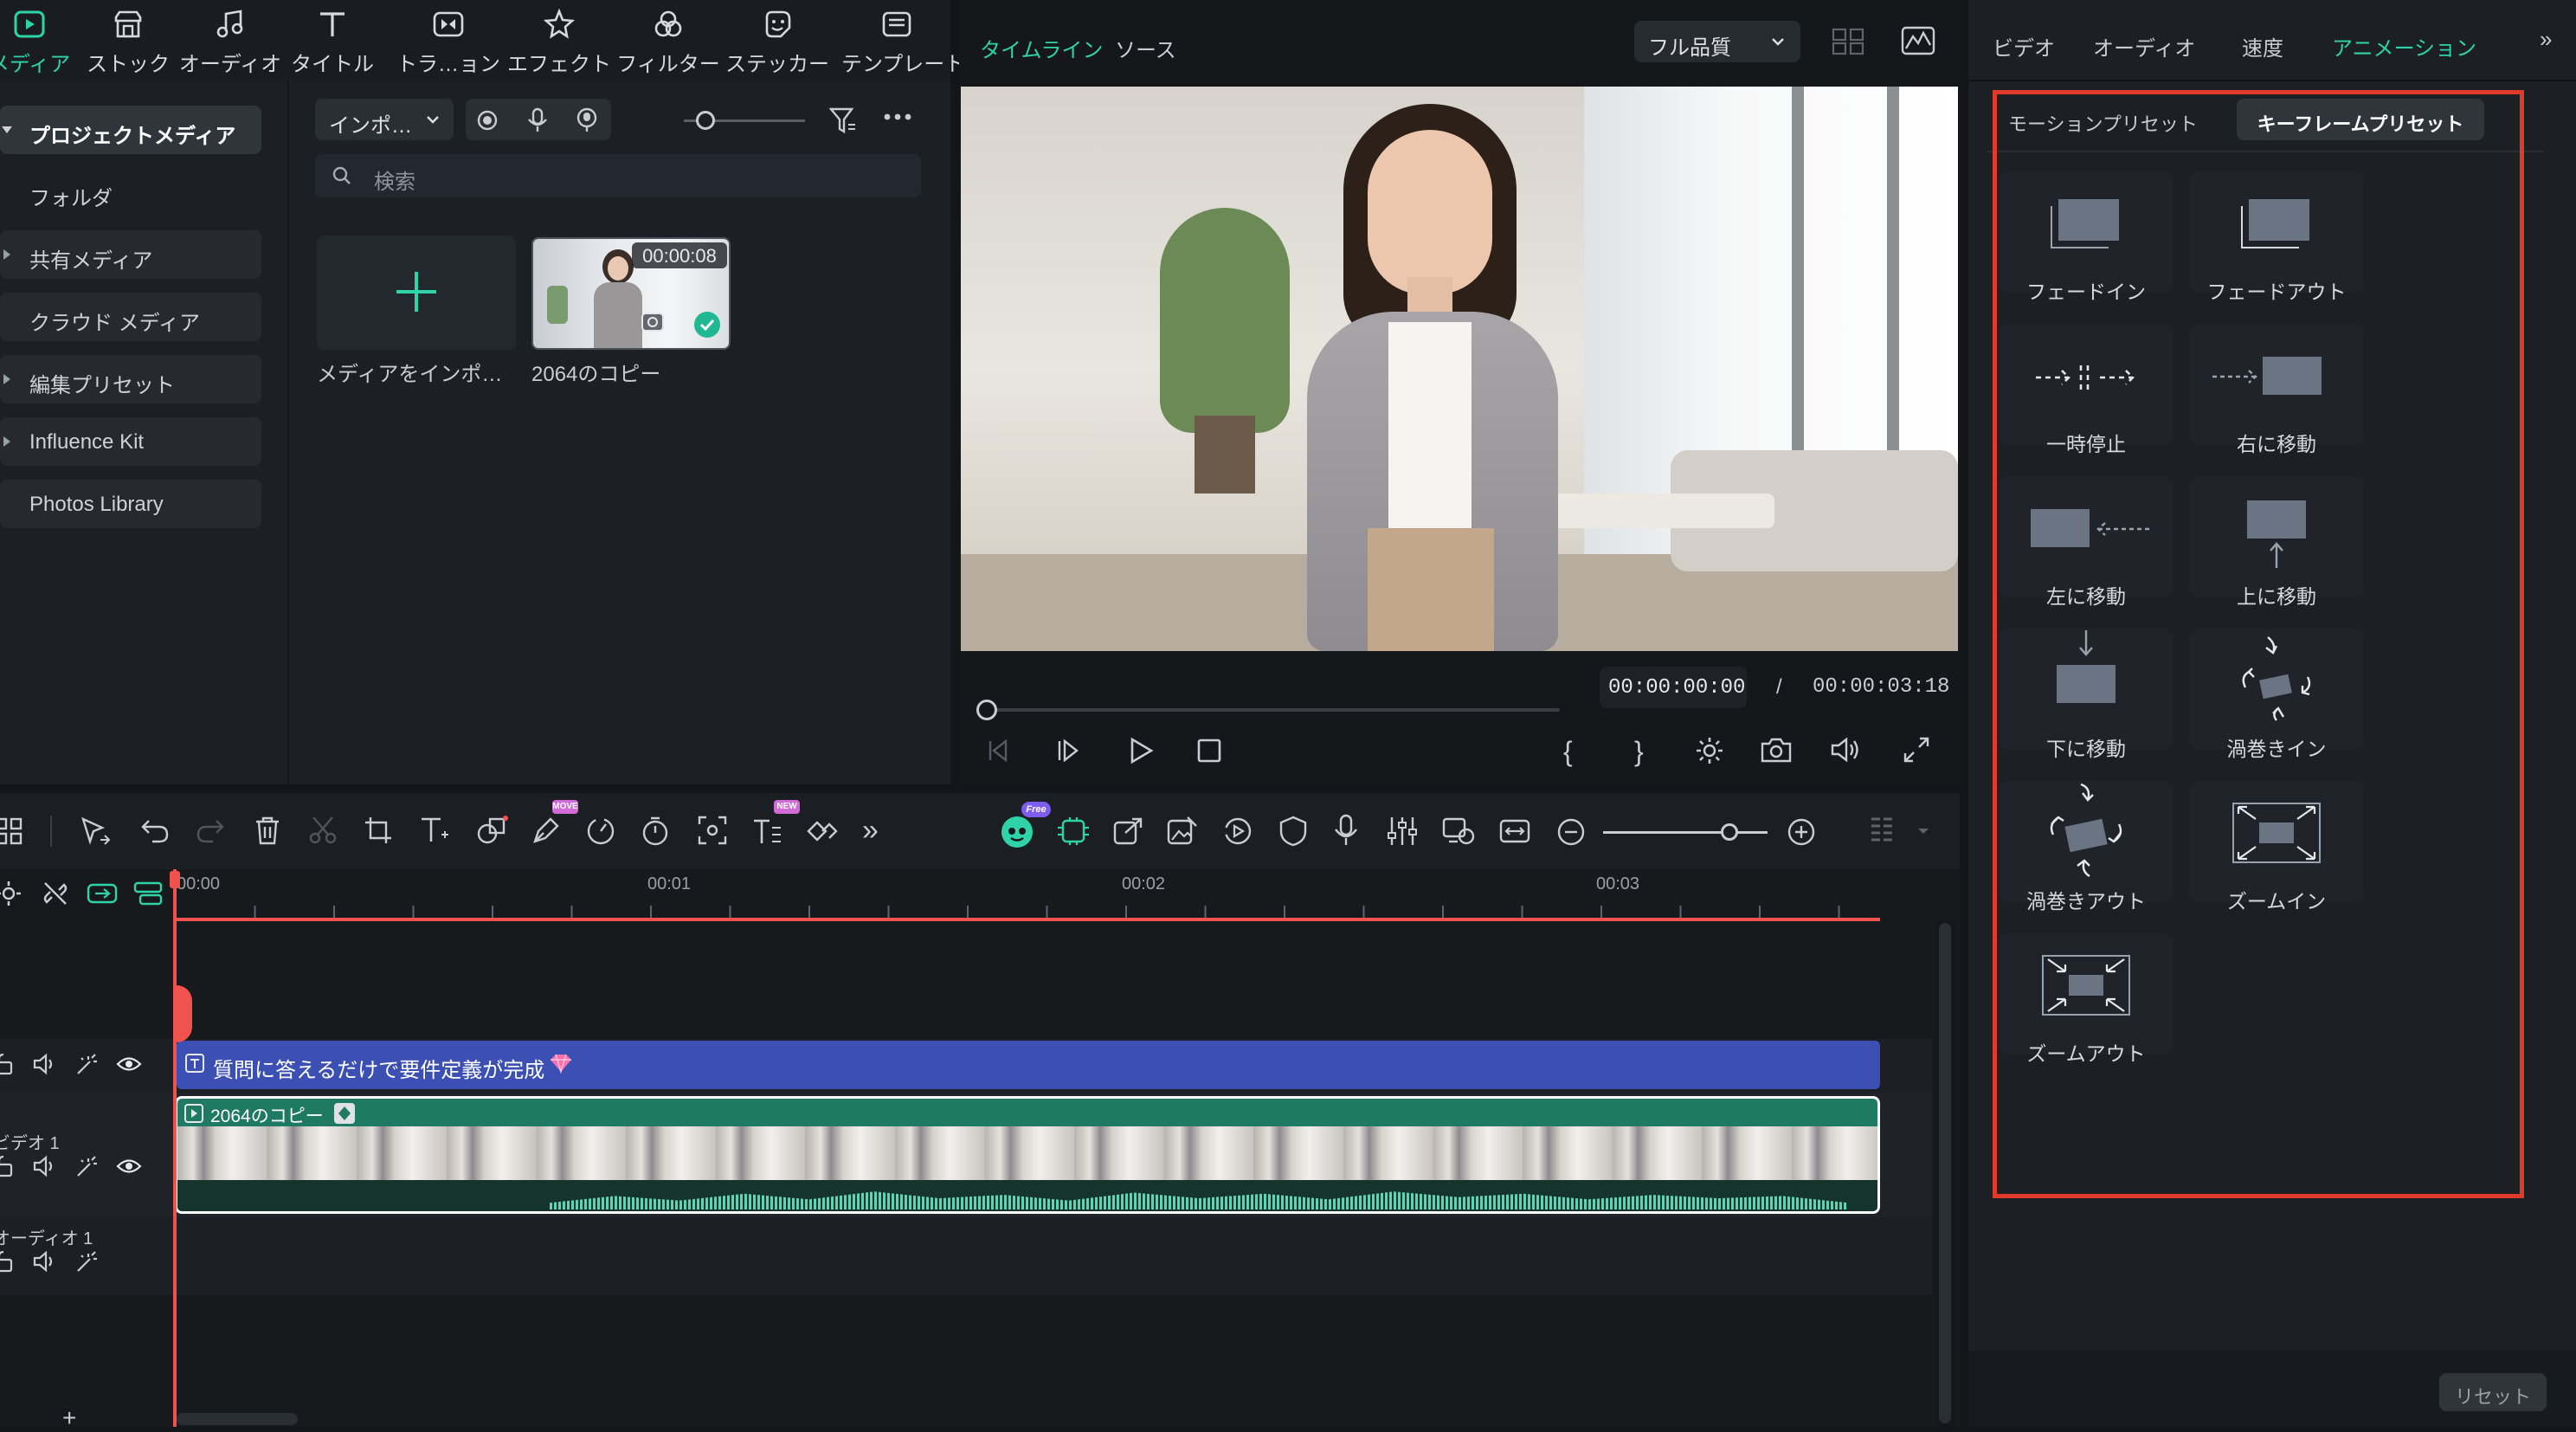 The image size is (2576, 1432). What do you see at coordinates (155, 830) in the screenshot?
I see `undo-icon` at bounding box center [155, 830].